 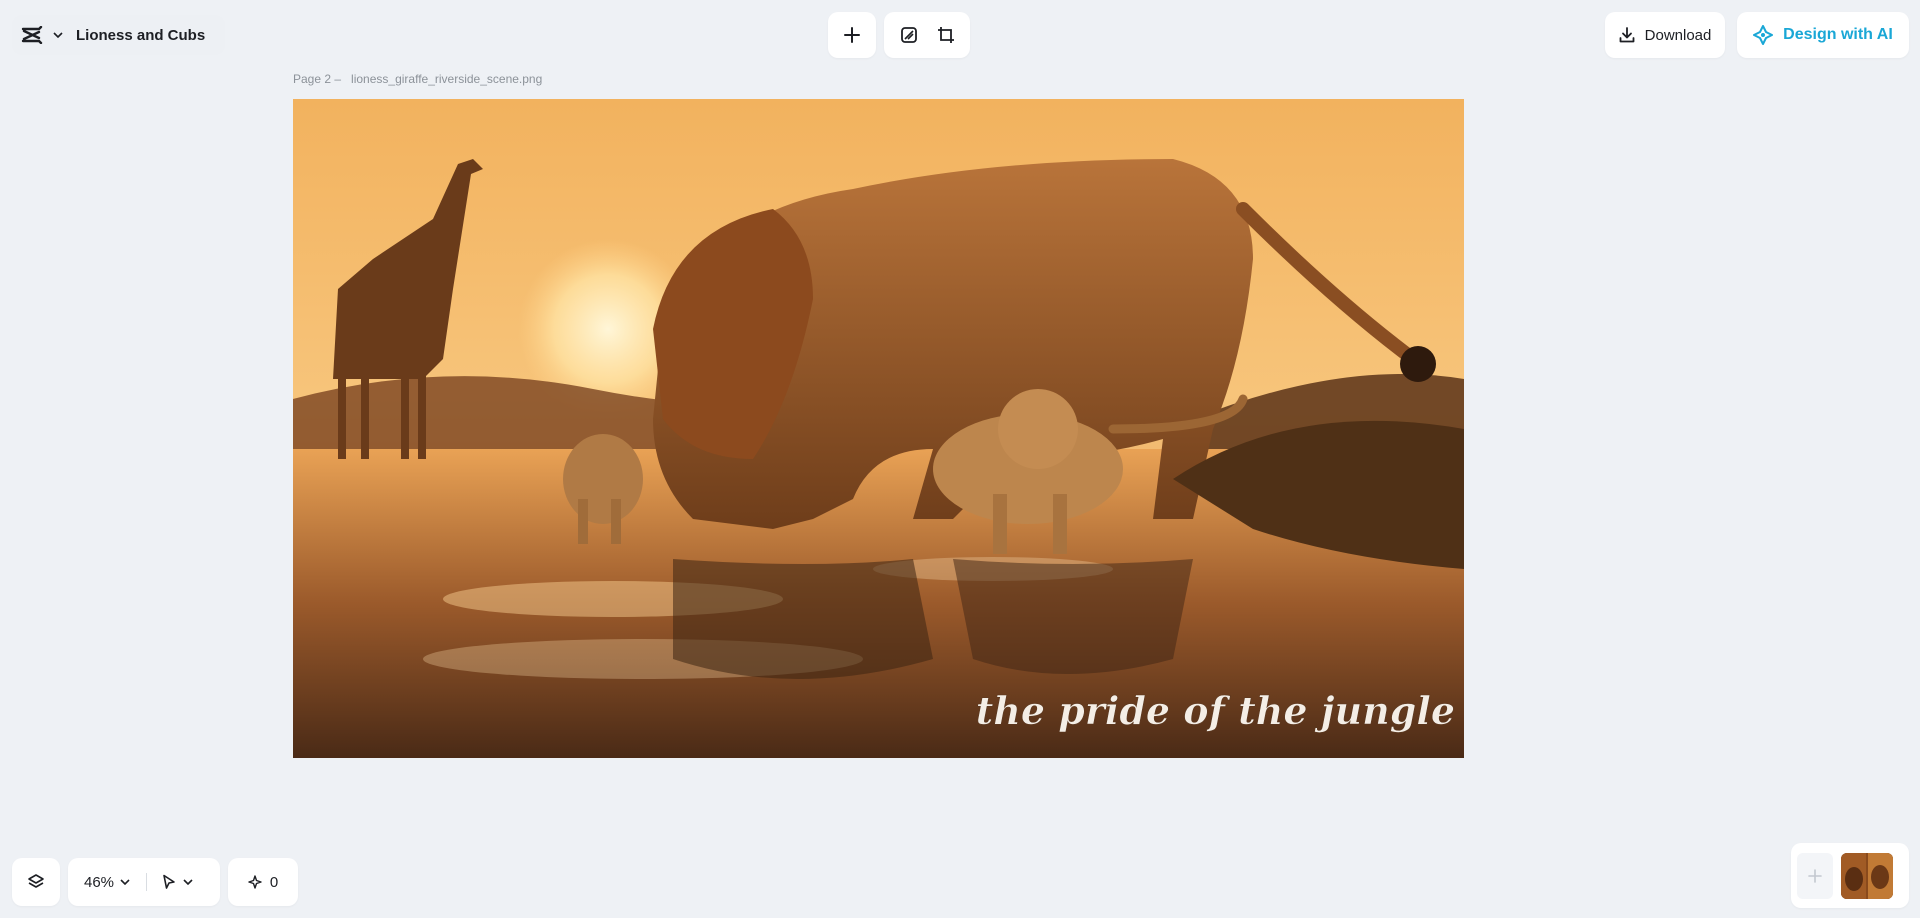 What do you see at coordinates (1763, 35) in the screenshot?
I see `ai-sparkle-icon` at bounding box center [1763, 35].